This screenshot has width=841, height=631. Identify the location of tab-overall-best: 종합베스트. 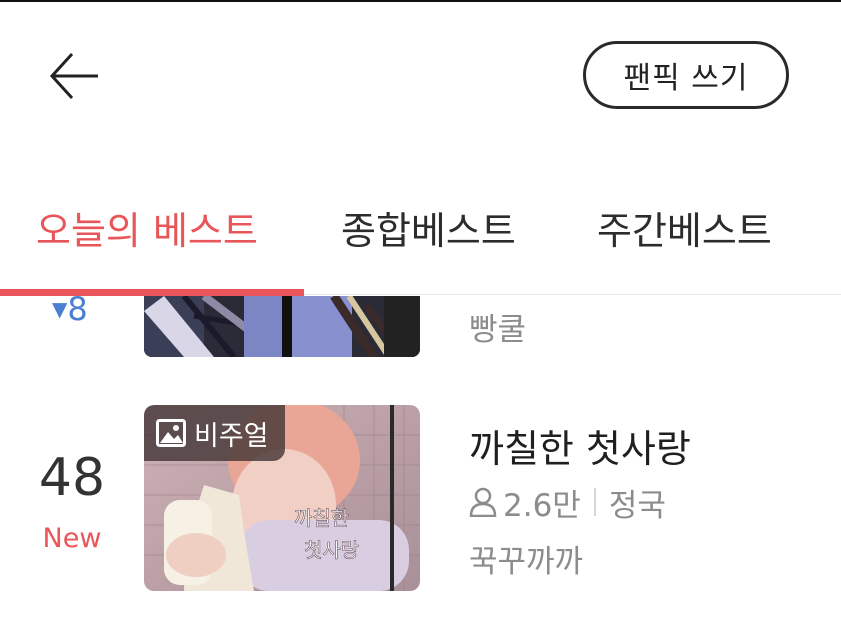
(428, 227).